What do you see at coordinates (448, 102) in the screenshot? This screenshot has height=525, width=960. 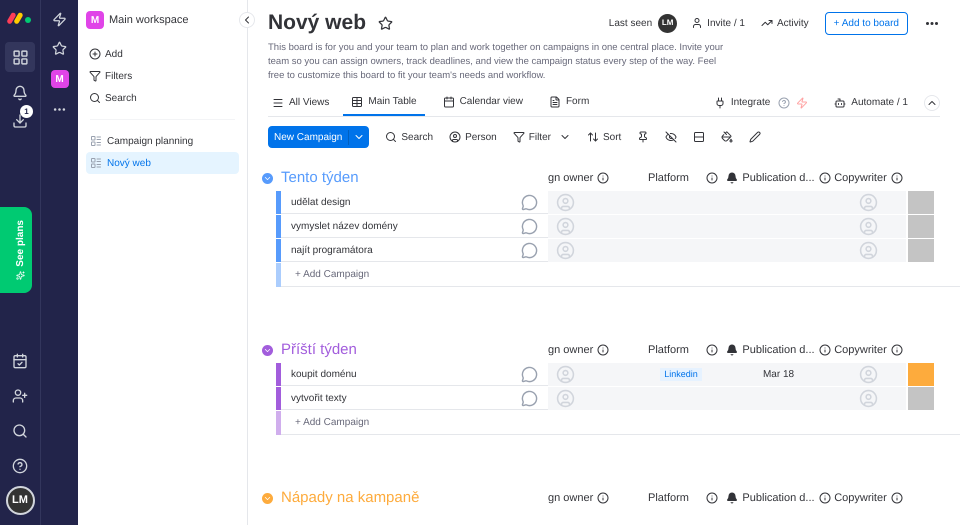 I see `calendar-icon` at bounding box center [448, 102].